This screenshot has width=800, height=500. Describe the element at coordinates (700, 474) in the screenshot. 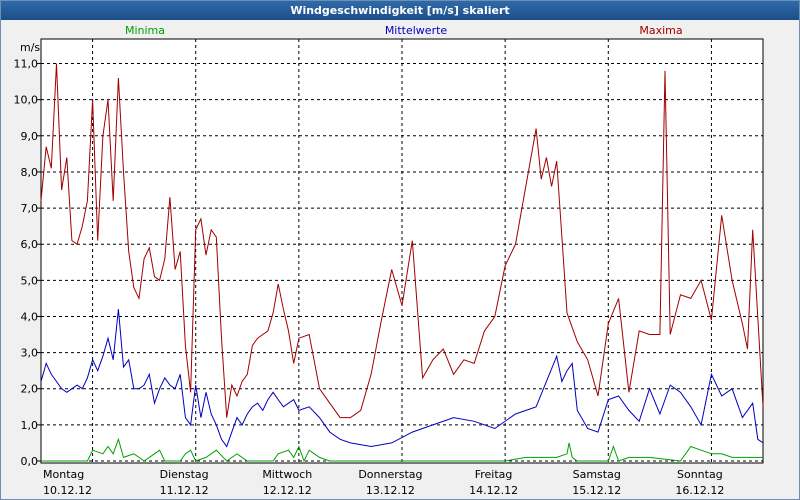

I see `x-tick-day-label: Sonntag` at that location.